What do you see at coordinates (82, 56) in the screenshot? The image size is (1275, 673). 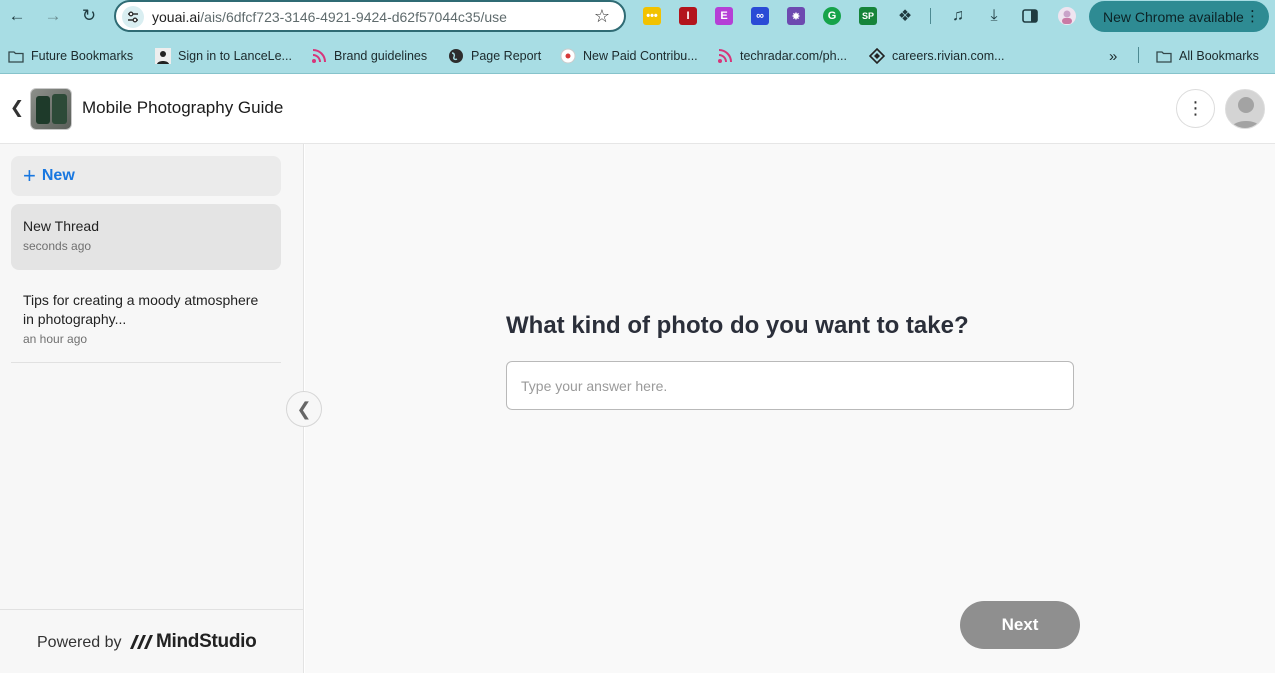 I see `bookmark-label: Future Bookmarks` at bounding box center [82, 56].